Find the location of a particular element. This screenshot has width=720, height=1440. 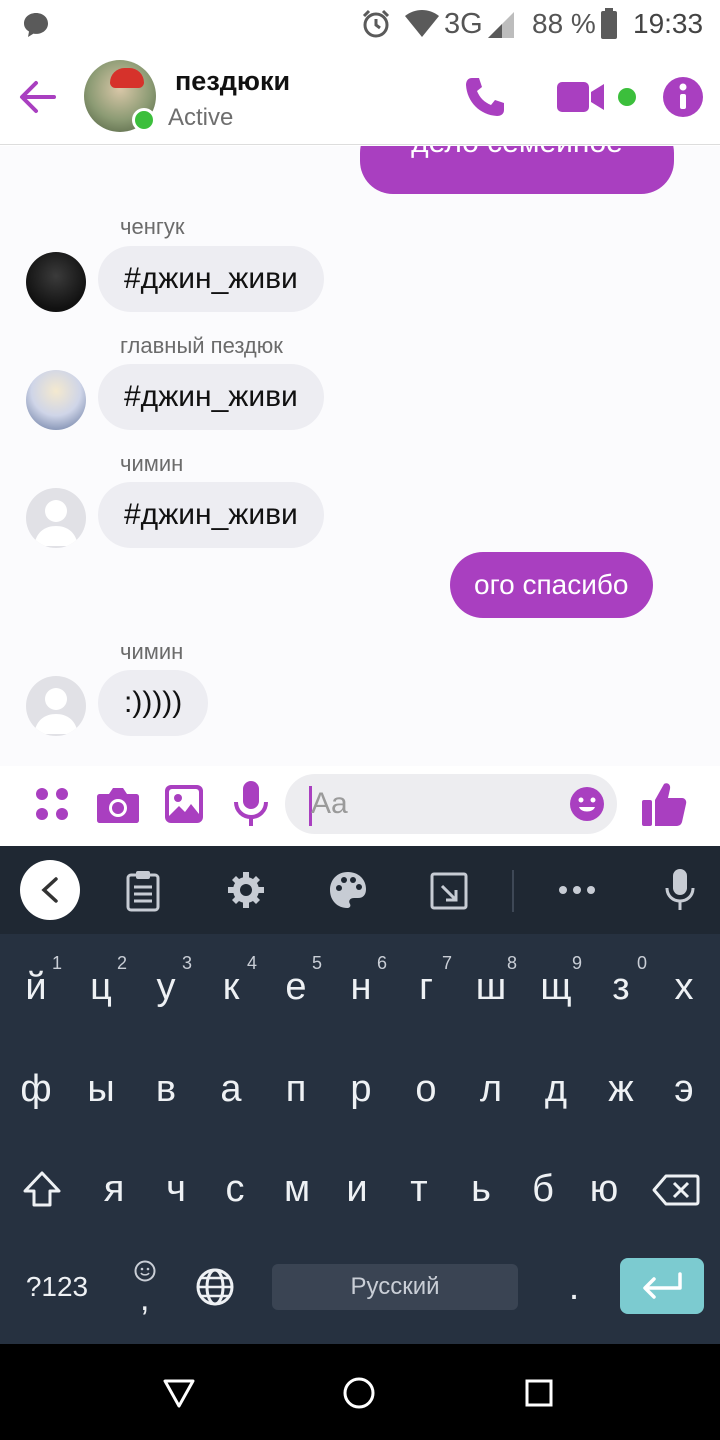

key-н: н6 is located at coordinates (361, 987).